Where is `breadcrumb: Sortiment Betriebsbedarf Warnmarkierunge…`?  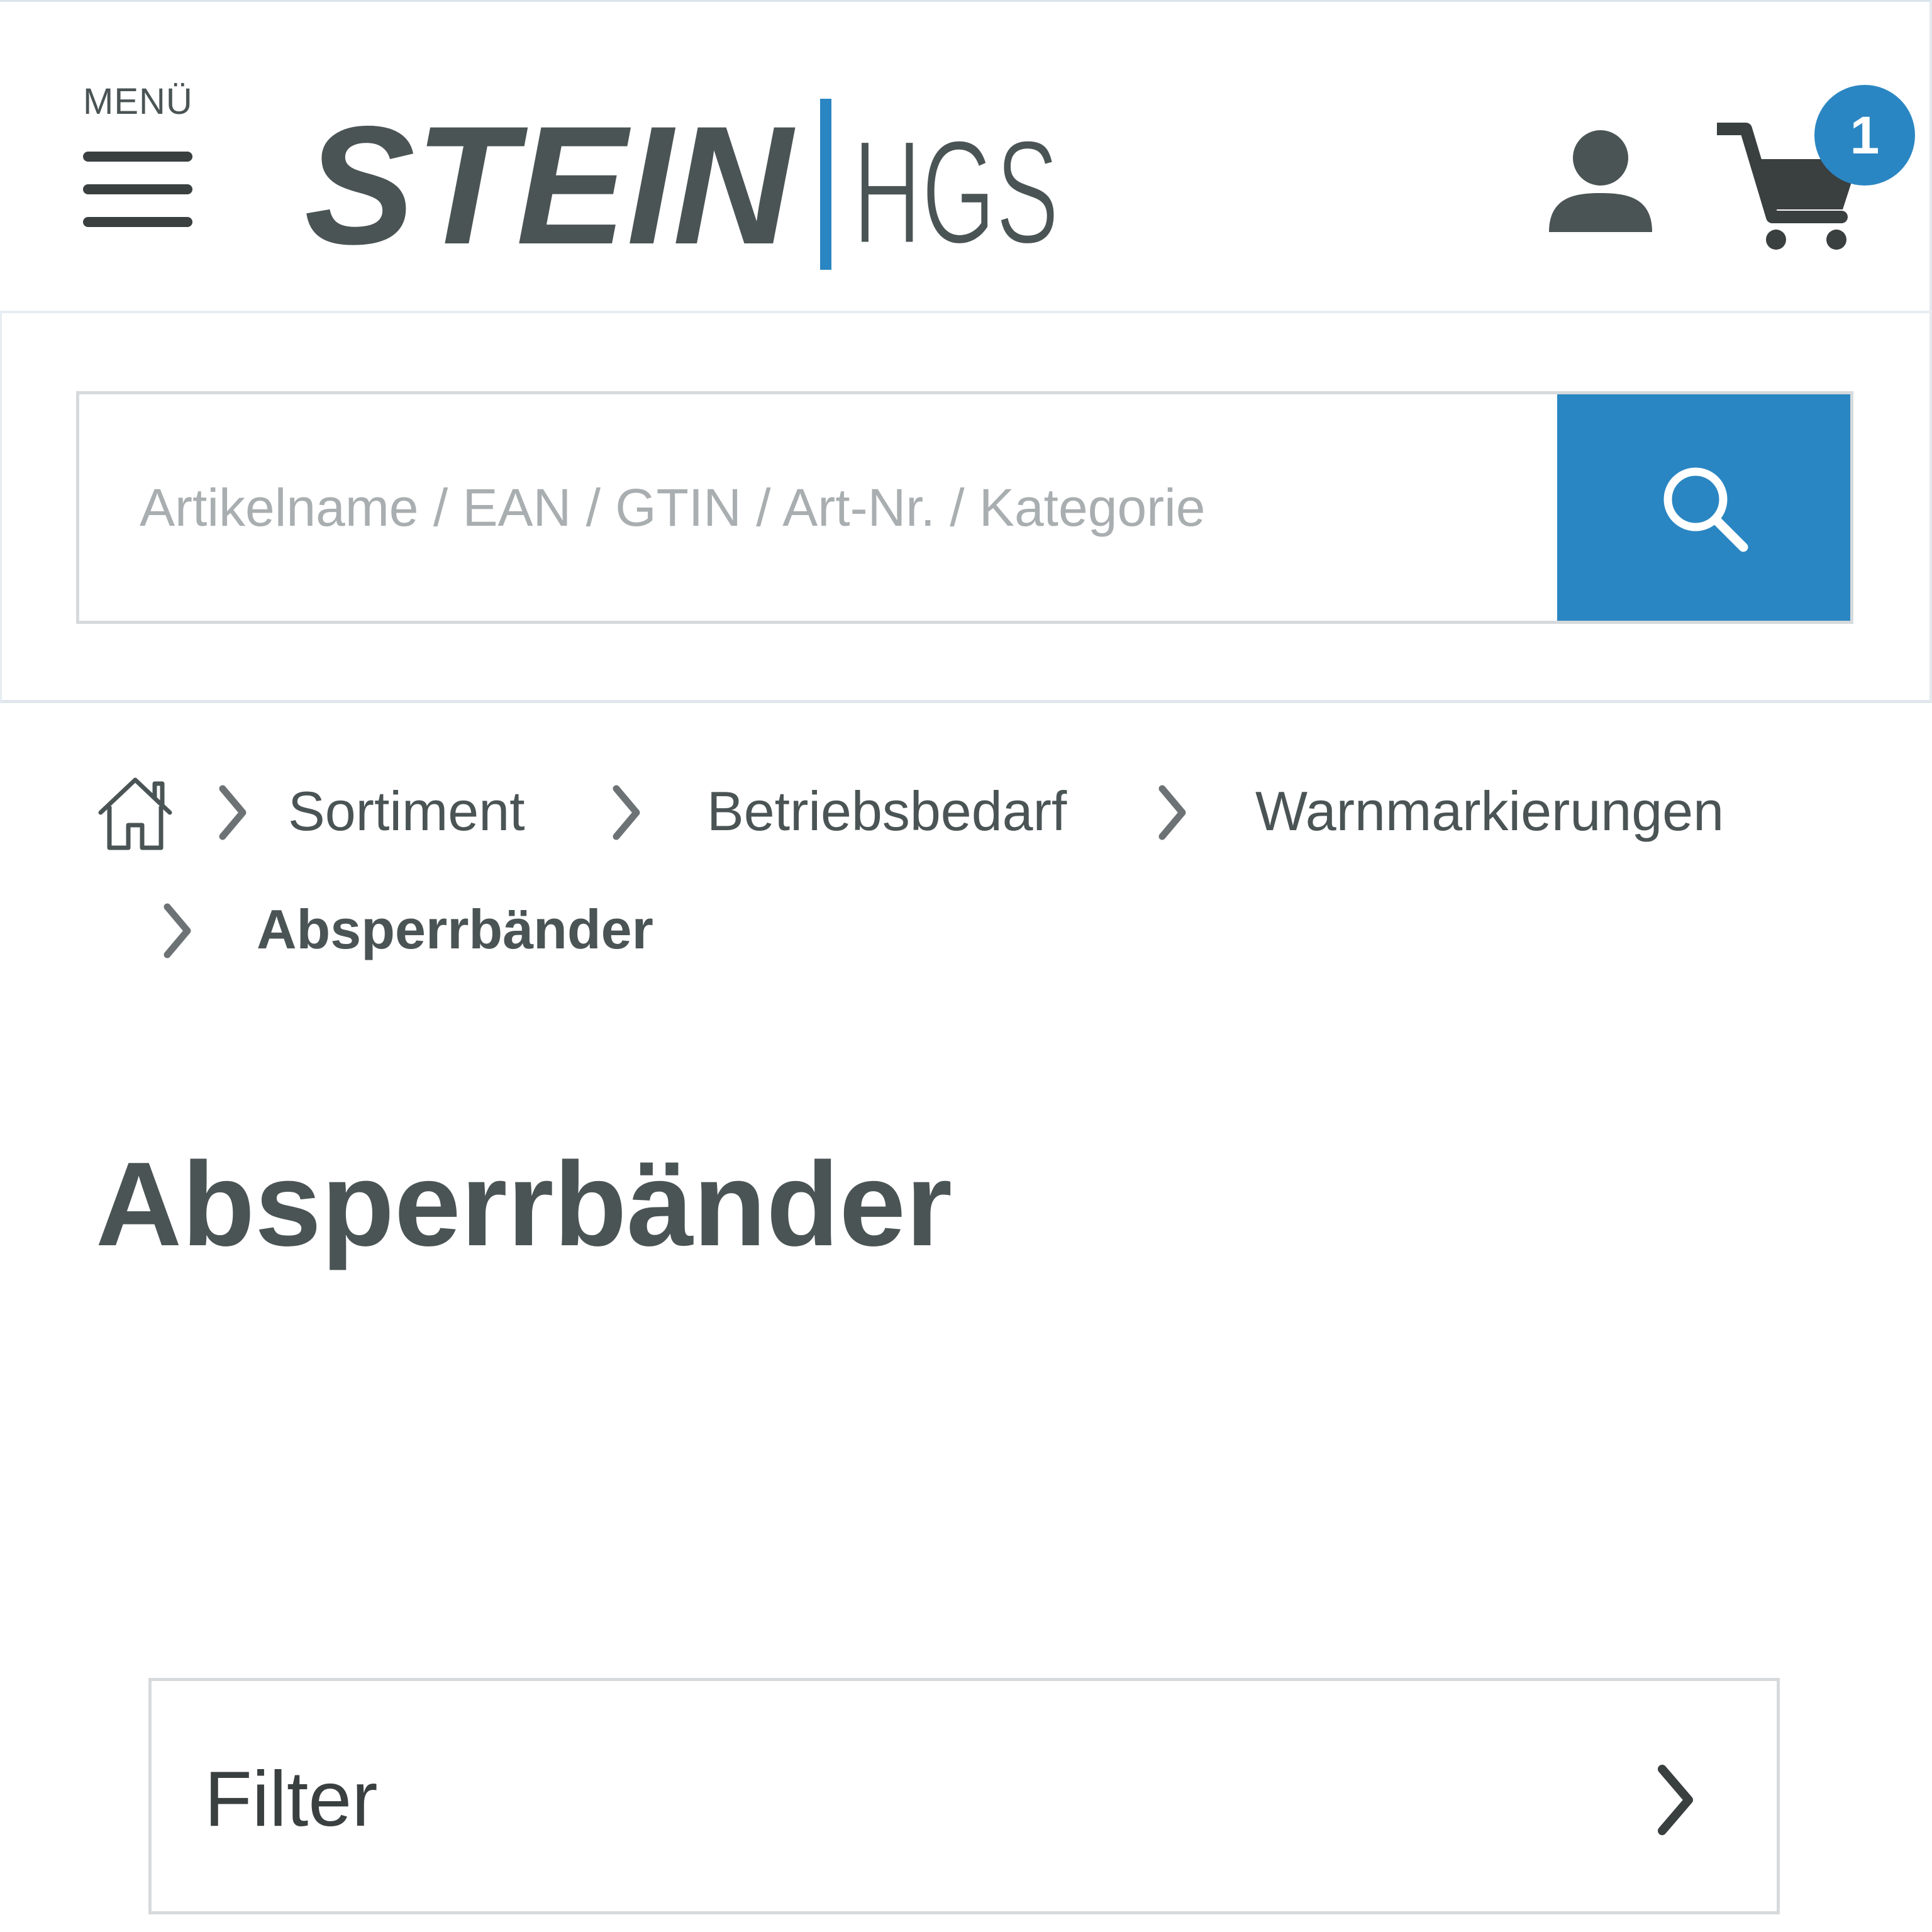 breadcrumb: Sortiment Betriebsbedarf Warnmarkierunge… is located at coordinates (974, 873).